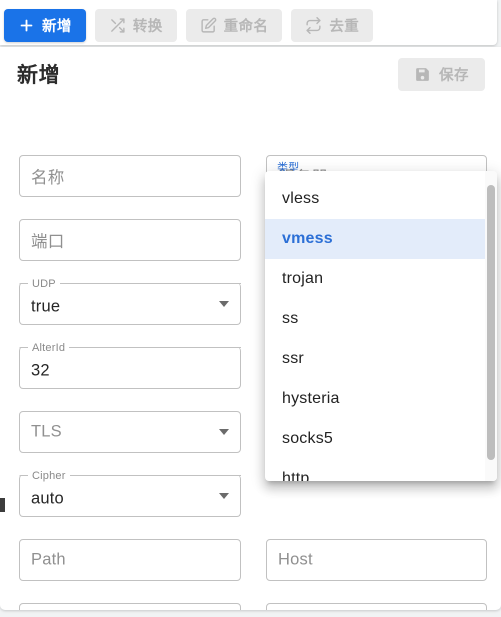  Describe the element at coordinates (313, 25) in the screenshot. I see `refresh-sync-icon` at that location.